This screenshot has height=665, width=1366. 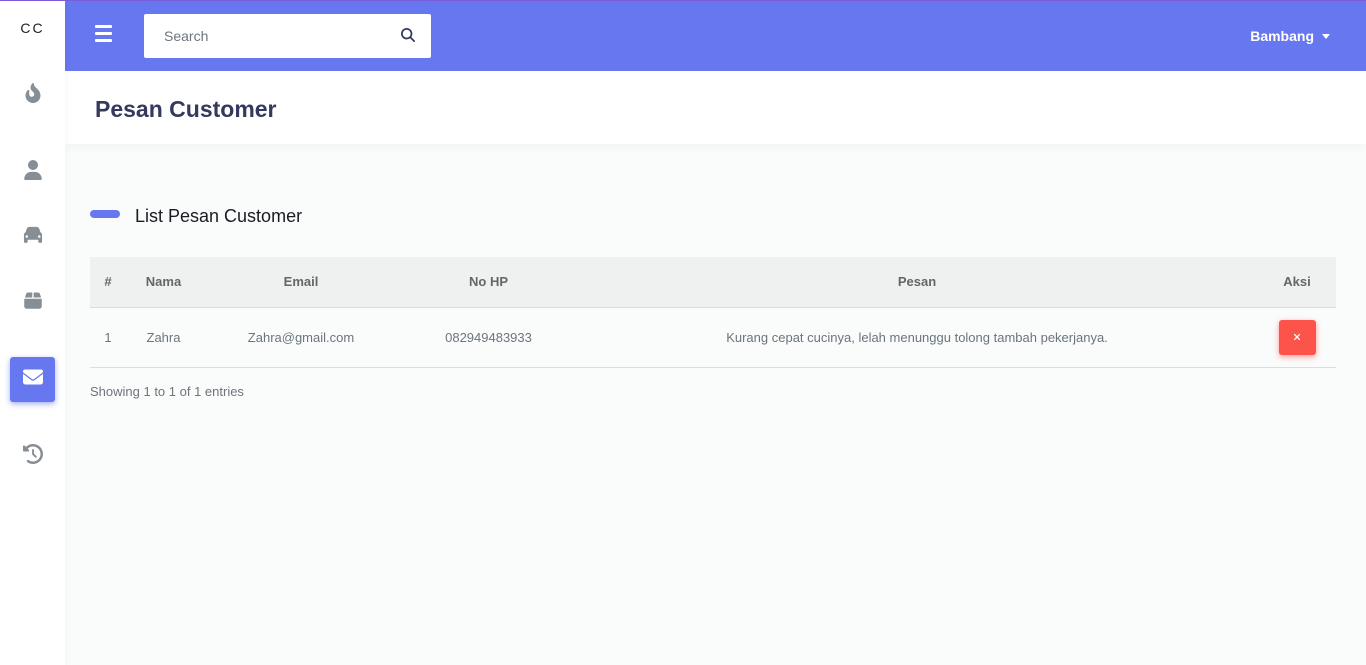 I want to click on envelope-icon, so click(x=32, y=379).